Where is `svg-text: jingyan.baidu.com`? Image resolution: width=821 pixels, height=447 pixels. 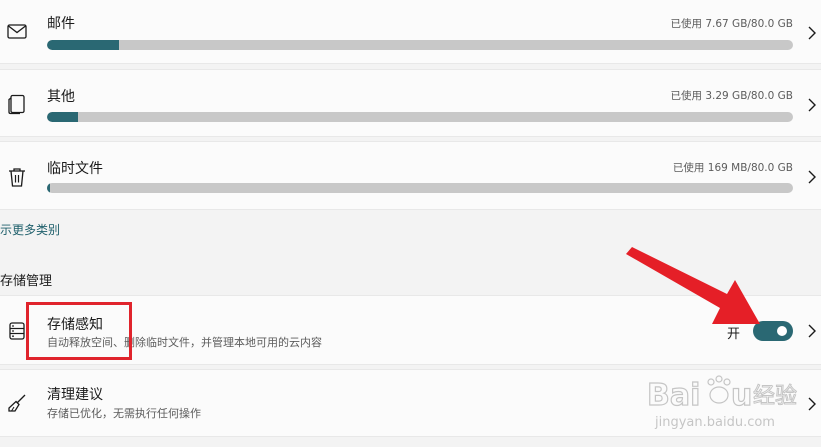
svg-text: jingyan.baidu.com is located at coordinates (714, 422).